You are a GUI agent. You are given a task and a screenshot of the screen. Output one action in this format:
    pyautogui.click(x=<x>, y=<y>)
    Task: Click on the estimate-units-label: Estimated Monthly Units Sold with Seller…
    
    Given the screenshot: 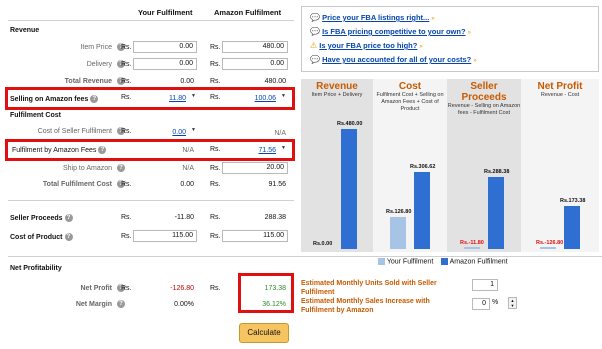 What is the action you would take?
    pyautogui.click(x=369, y=288)
    